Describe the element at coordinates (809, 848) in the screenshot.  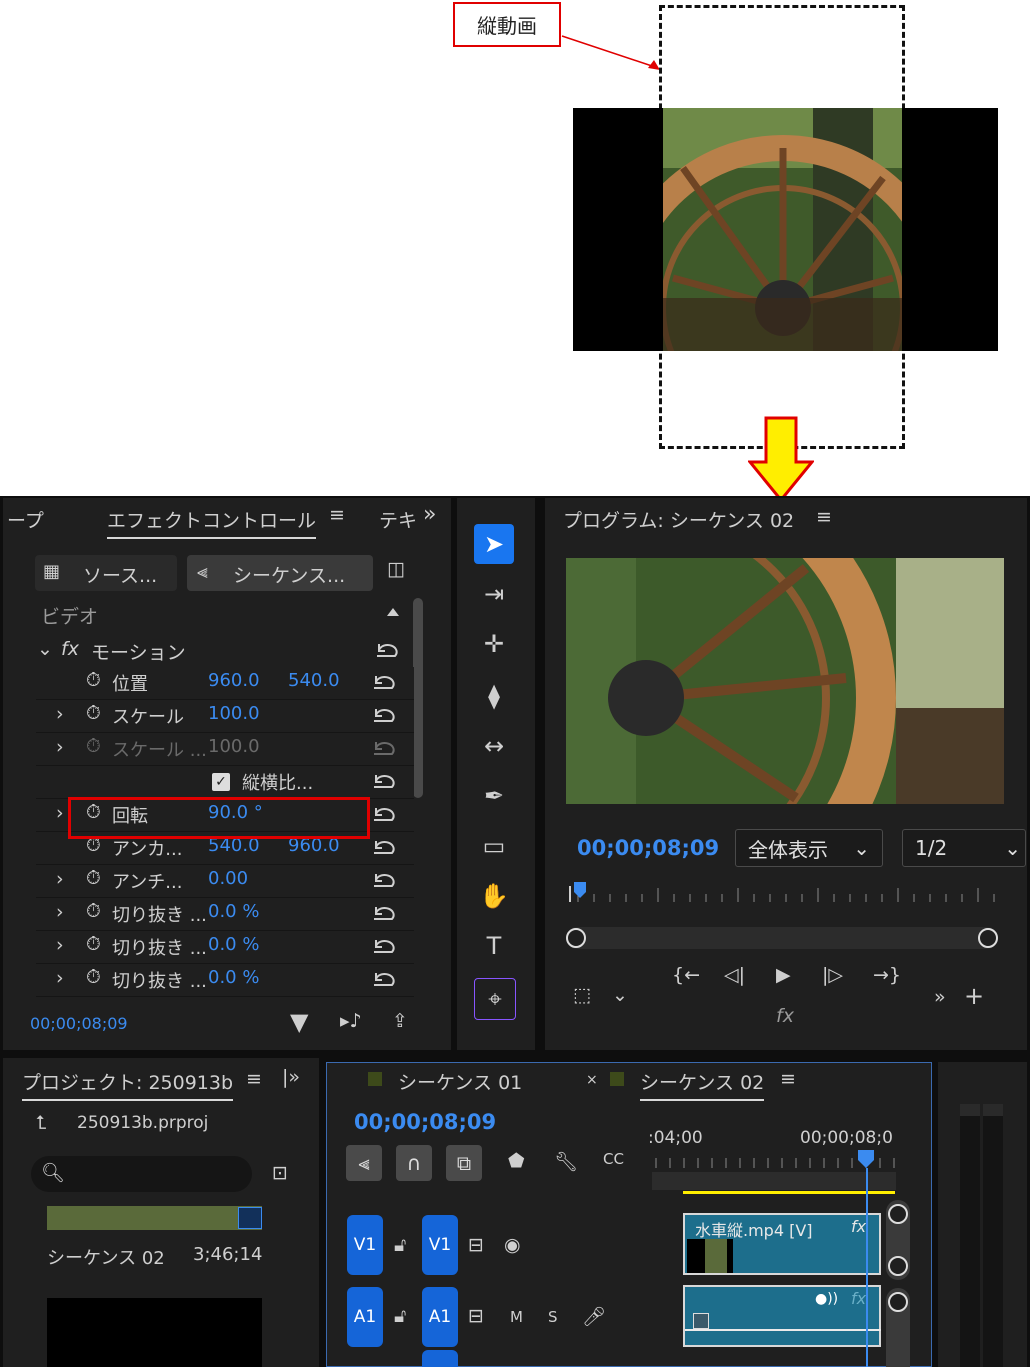
I see `fit-dropdown: 全体表示 ⌄` at that location.